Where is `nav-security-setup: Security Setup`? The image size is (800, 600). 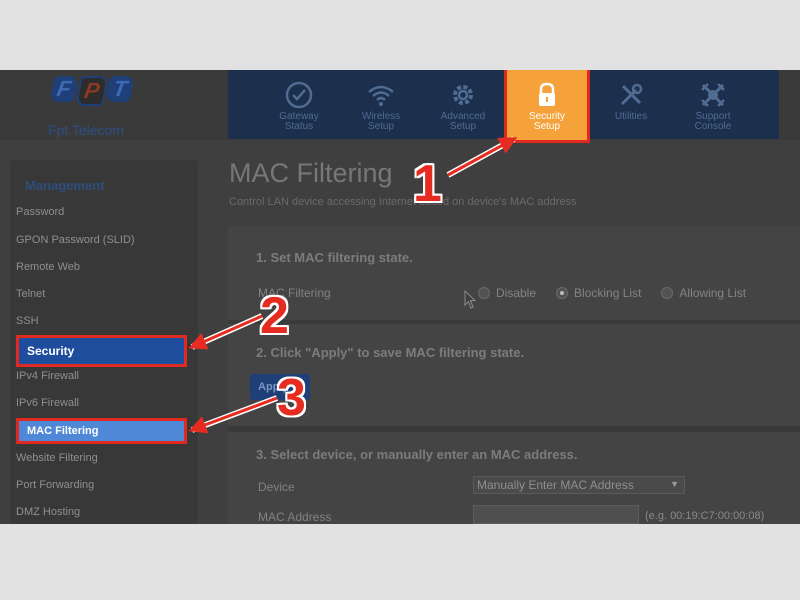
nav-security-setup: Security Setup is located at coordinates (547, 106).